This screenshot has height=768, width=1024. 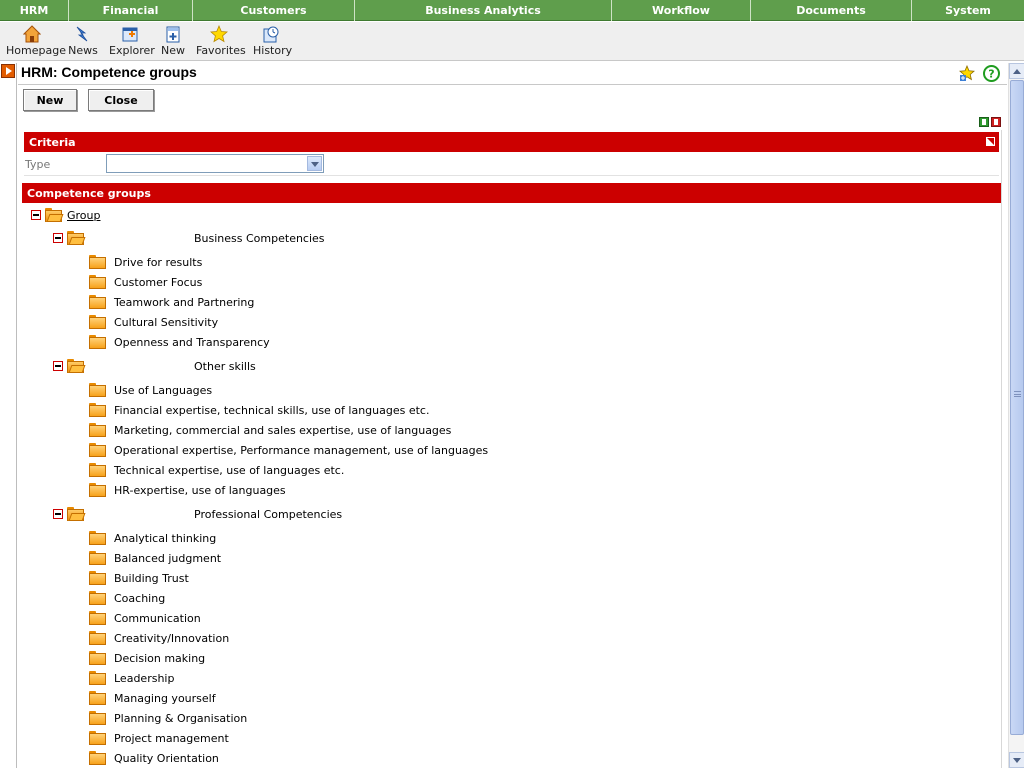 What do you see at coordinates (273, 41) in the screenshot?
I see `history-button: History` at bounding box center [273, 41].